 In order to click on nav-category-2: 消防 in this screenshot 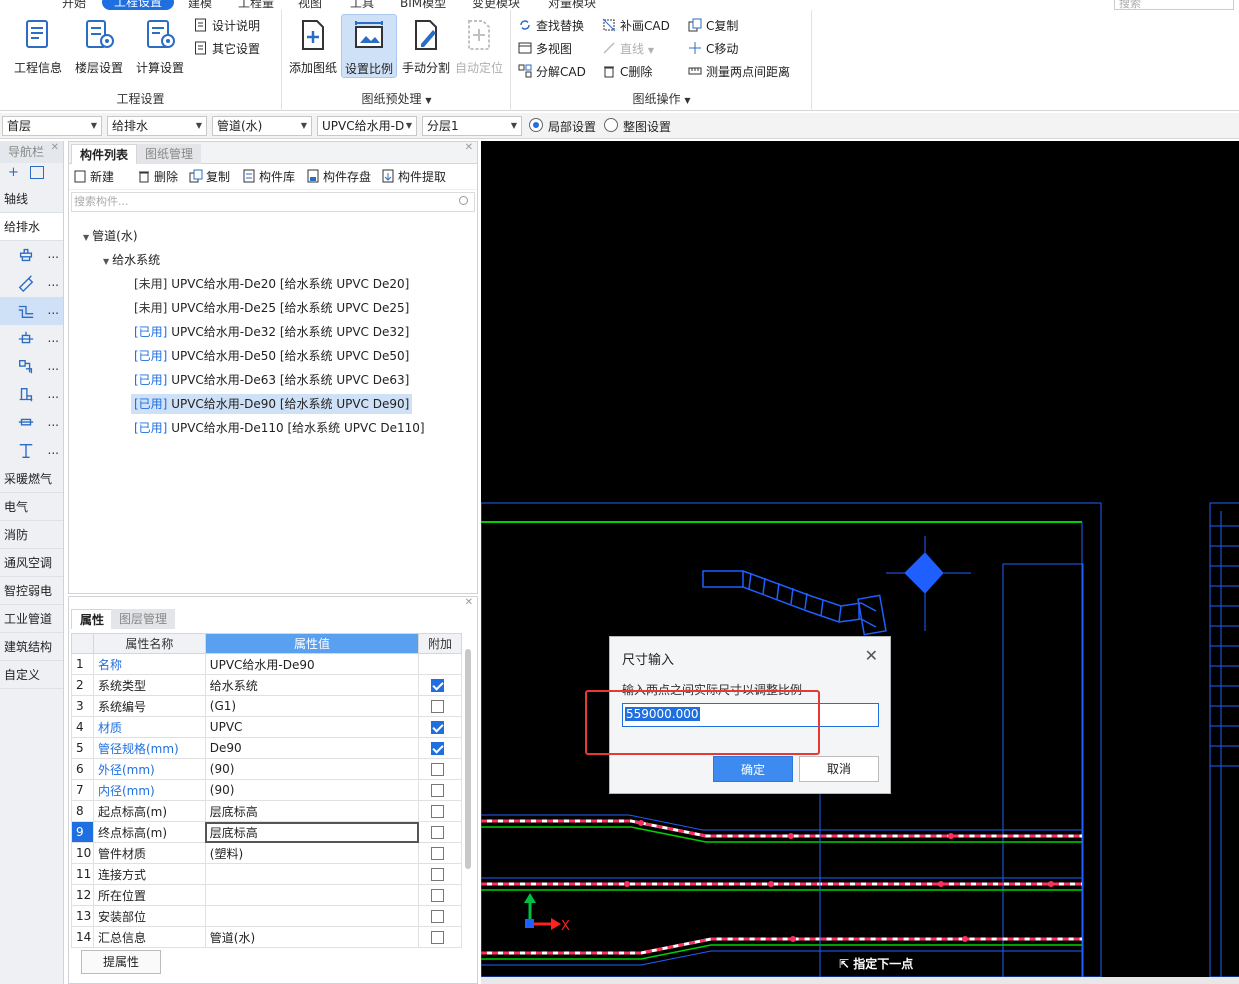, I will do `click(31, 535)`.